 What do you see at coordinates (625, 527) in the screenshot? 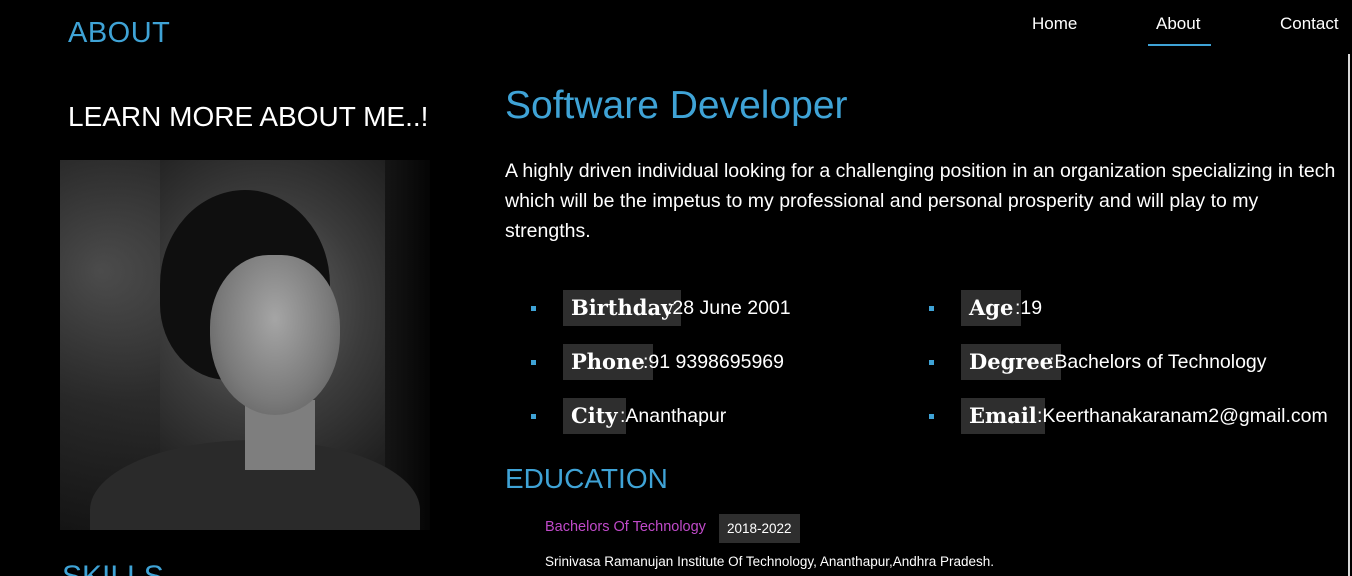
I see `education-degree: Bachelors Of Technology` at bounding box center [625, 527].